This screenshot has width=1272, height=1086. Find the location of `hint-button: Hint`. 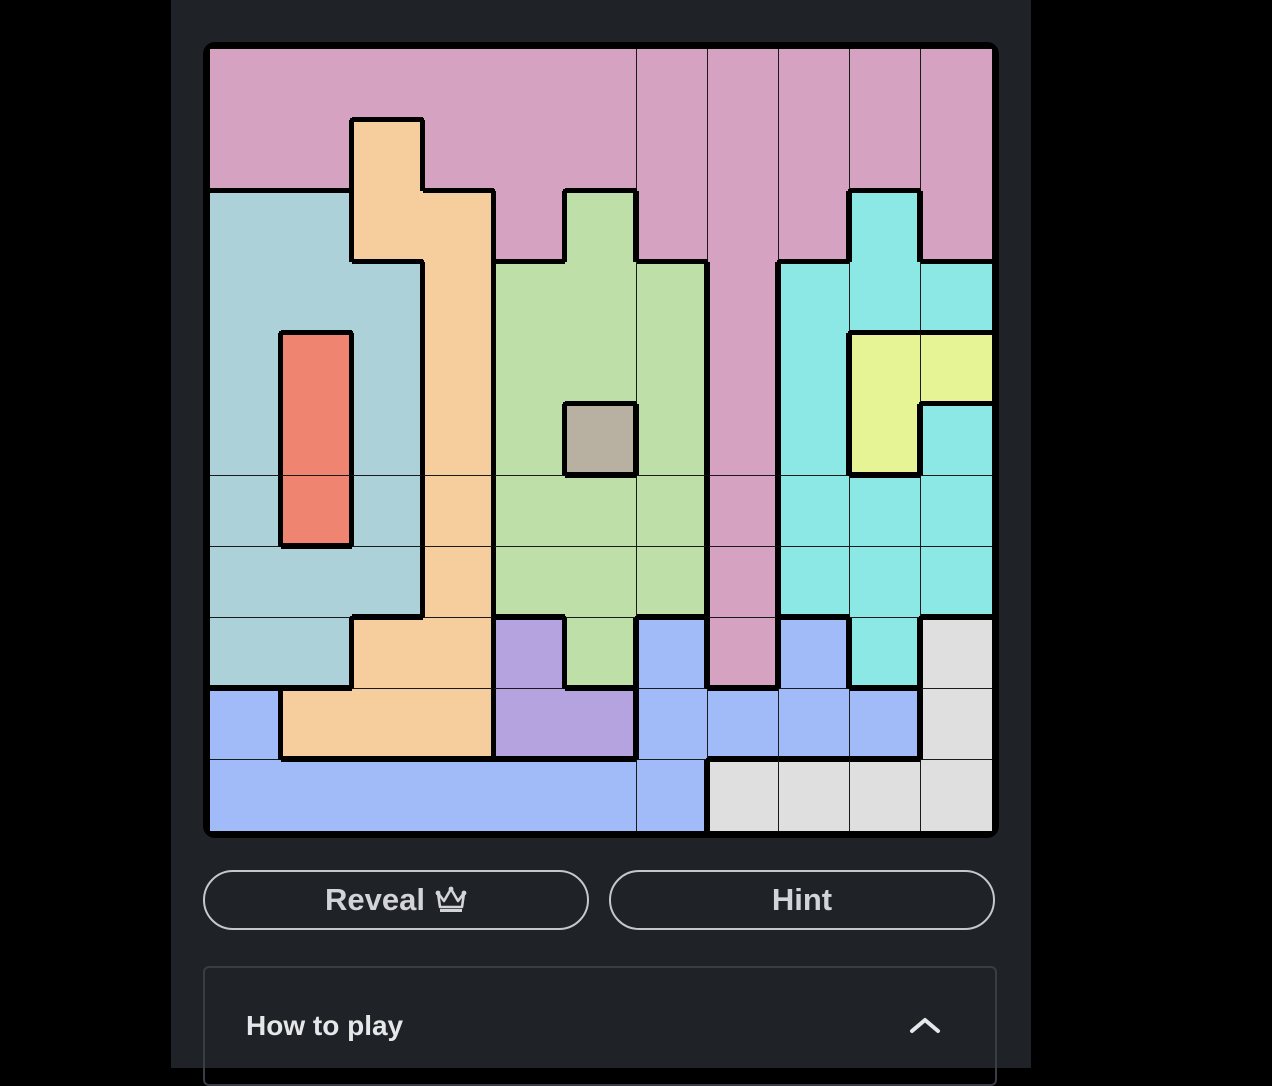

hint-button: Hint is located at coordinates (802, 900).